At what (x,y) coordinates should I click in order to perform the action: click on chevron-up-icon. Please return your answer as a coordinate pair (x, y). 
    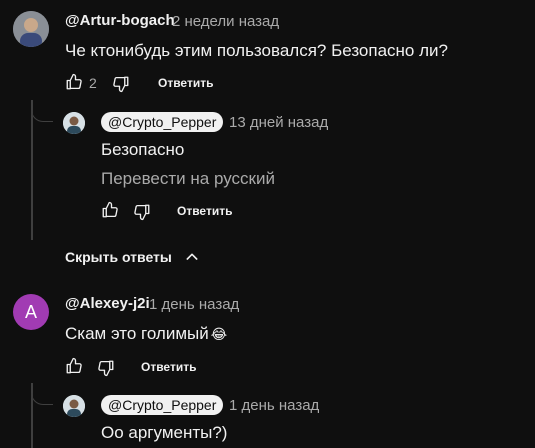
    Looking at the image, I should click on (192, 257).